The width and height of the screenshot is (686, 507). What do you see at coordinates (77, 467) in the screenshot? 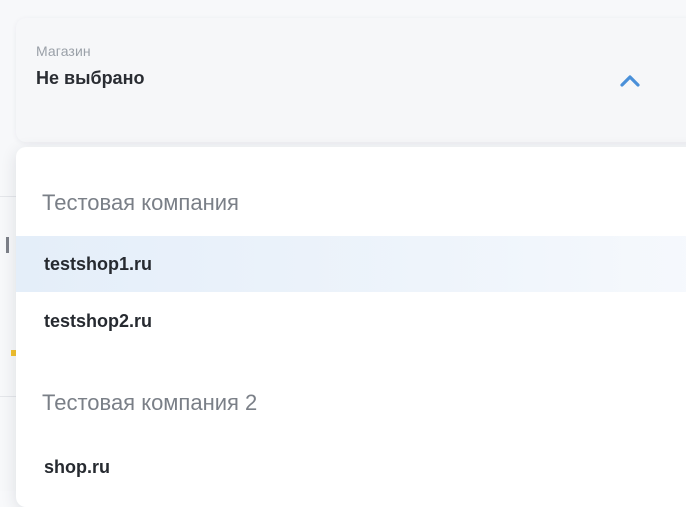
I see `store-option-label: shop.ru` at bounding box center [77, 467].